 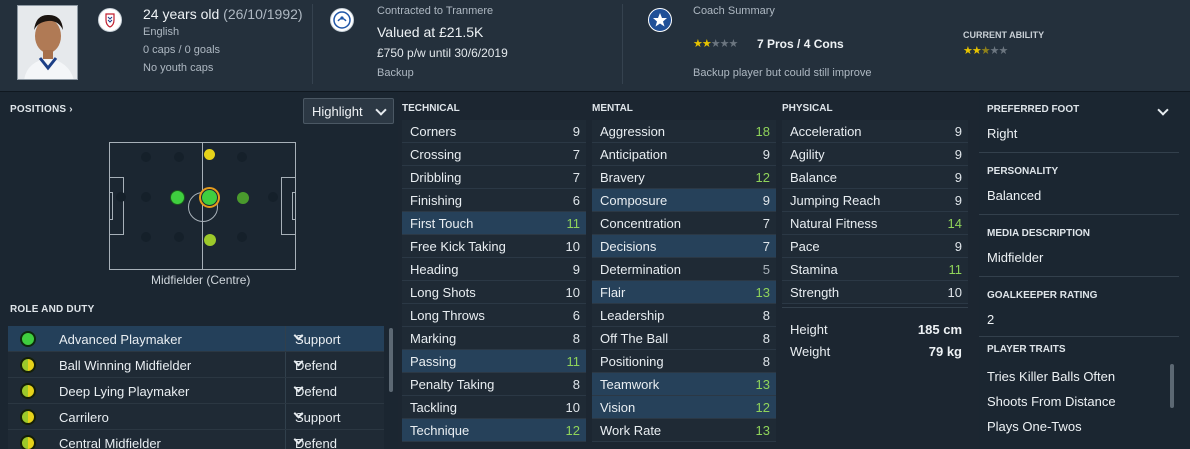 What do you see at coordinates (631, 430) in the screenshot?
I see `attribute-name: Work Rate` at bounding box center [631, 430].